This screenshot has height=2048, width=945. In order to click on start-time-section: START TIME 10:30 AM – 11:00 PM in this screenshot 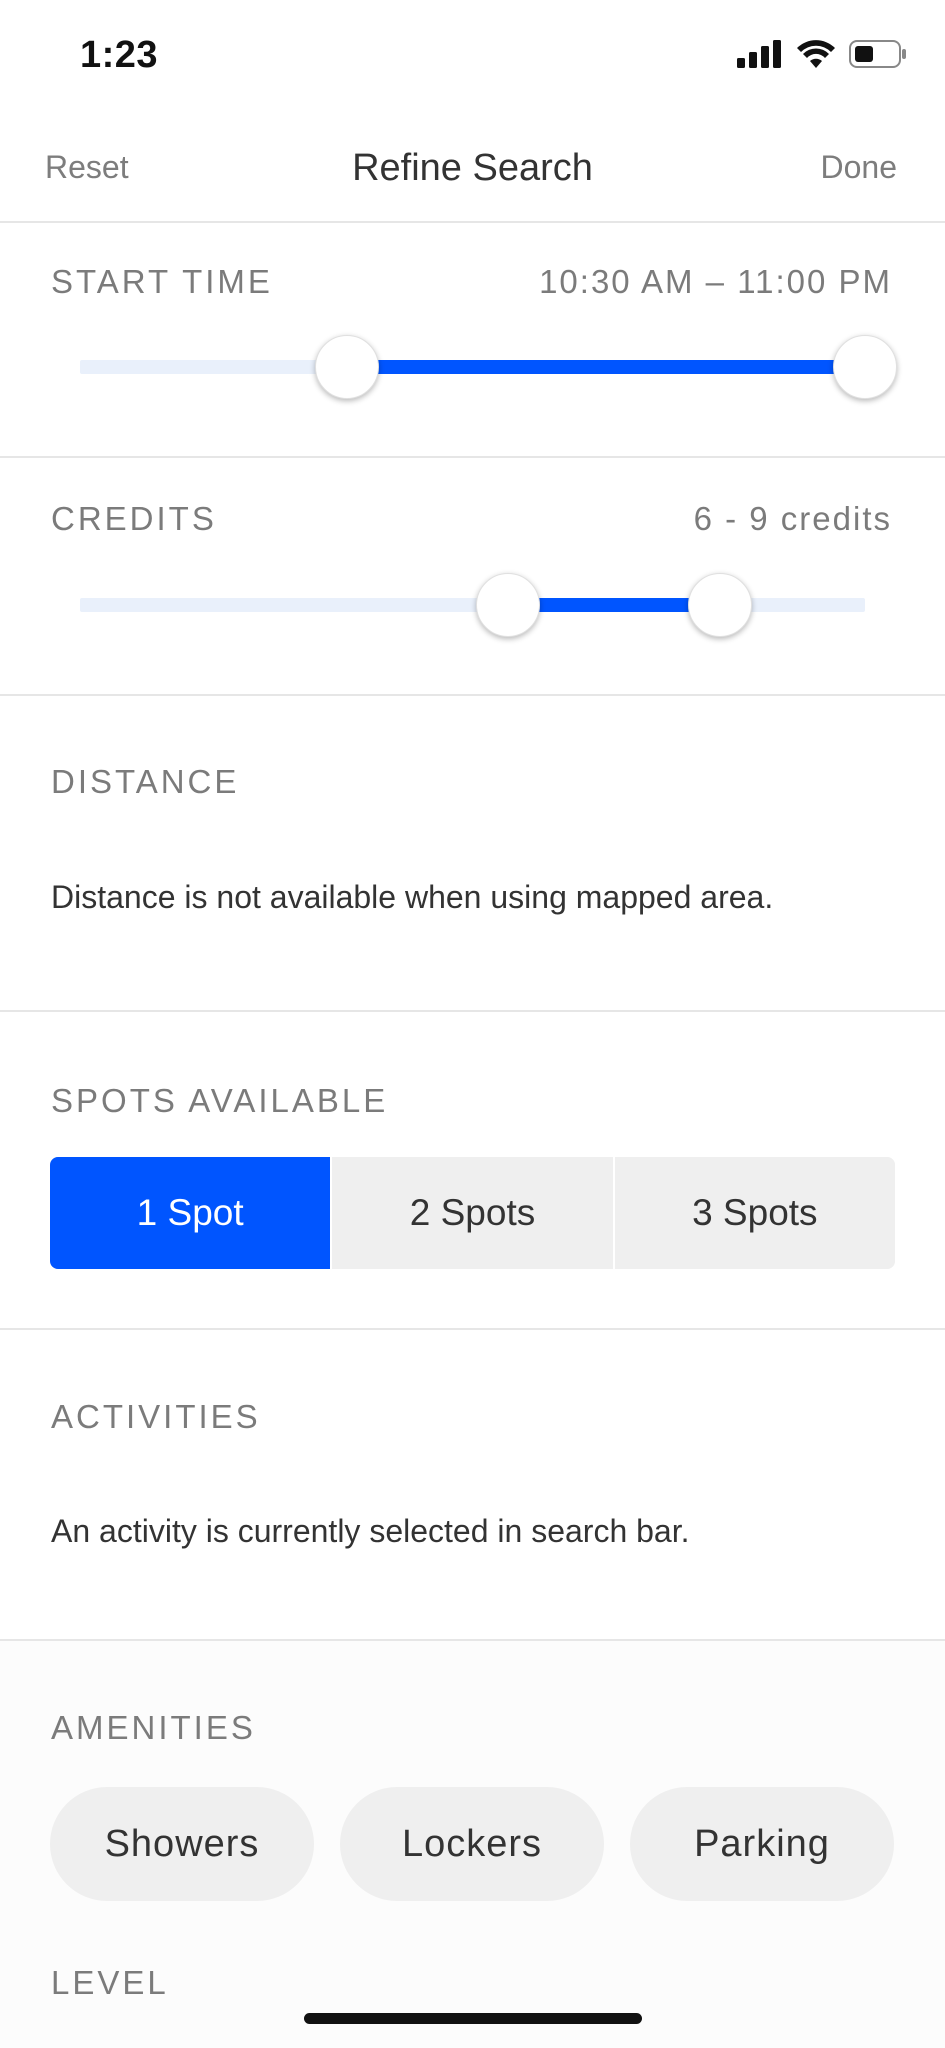, I will do `click(472, 340)`.